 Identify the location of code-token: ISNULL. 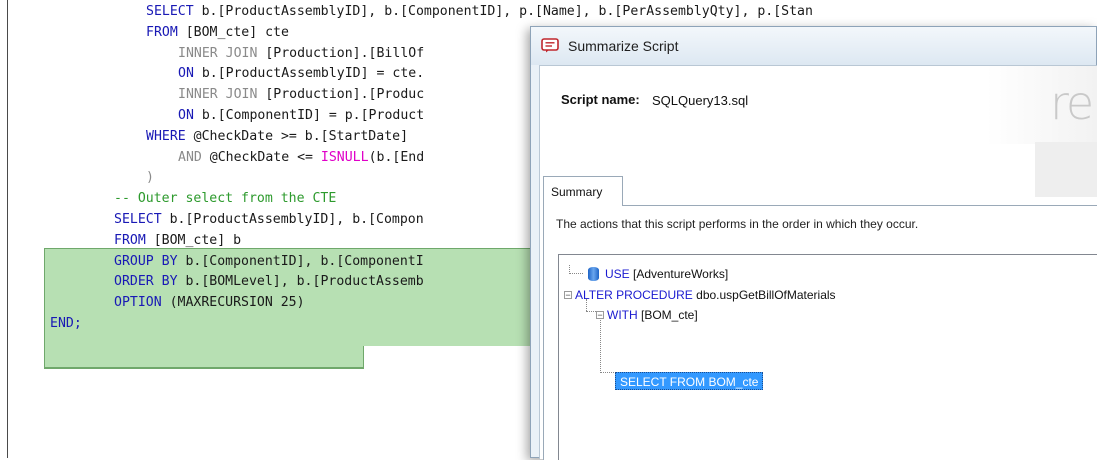
(344, 157).